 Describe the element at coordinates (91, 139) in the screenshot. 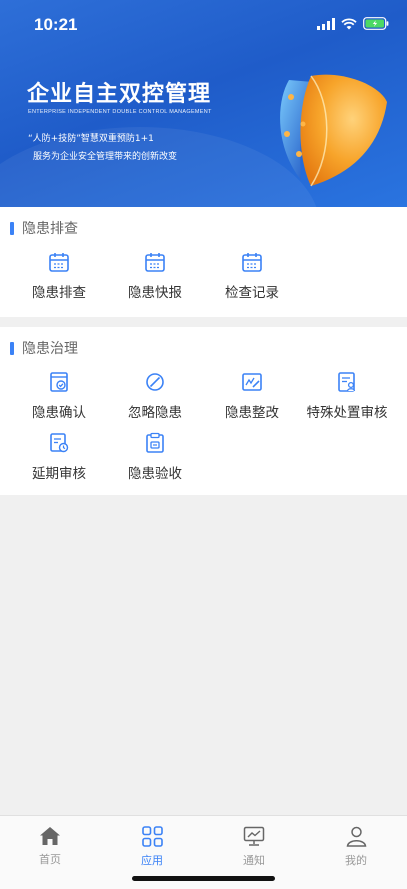

I see `banner-slogan: “人防+技防”智慧双重预防1+1` at that location.